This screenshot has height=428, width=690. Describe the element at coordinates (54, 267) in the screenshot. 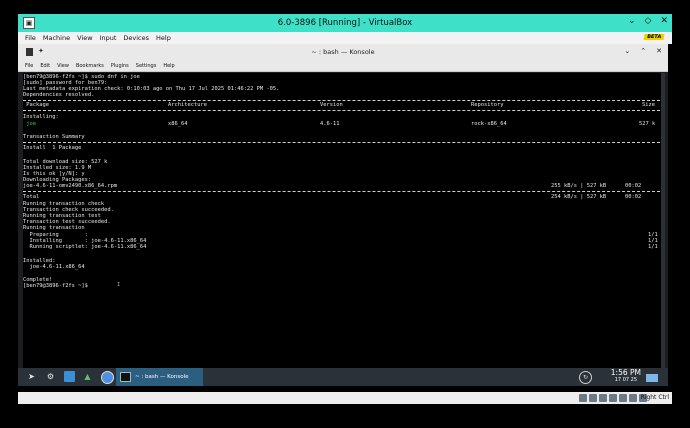

I see `installed-package: joe-4.6-11.x86_64` at that location.